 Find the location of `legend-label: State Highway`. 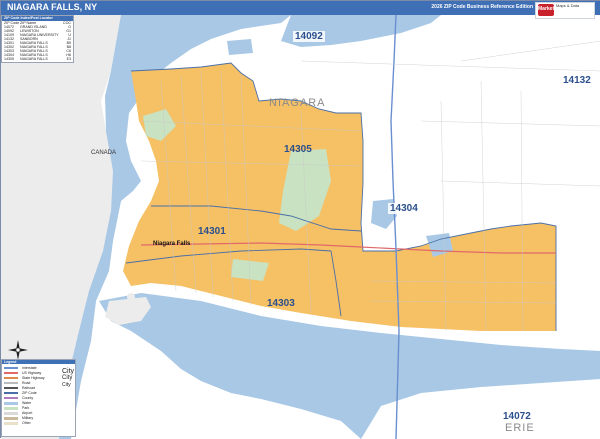

legend-label: State Highway is located at coordinates (33, 378).